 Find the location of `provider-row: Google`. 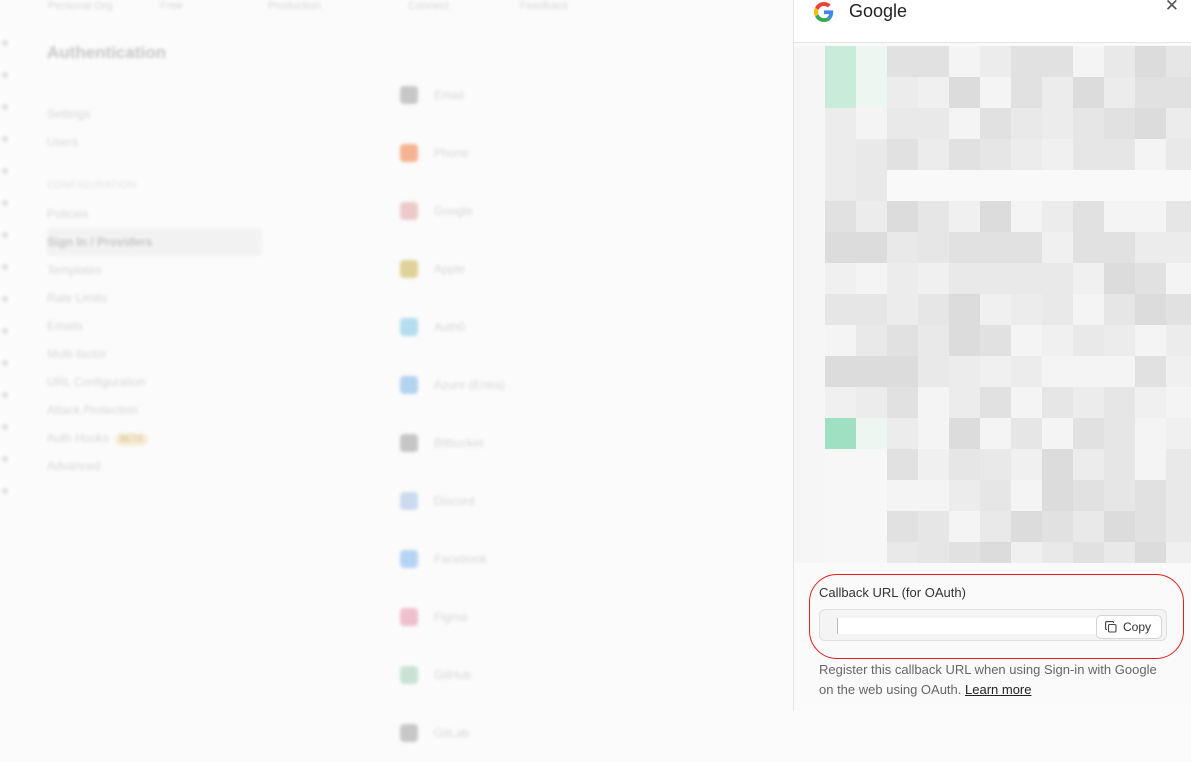

provider-row: Google is located at coordinates (452, 211).